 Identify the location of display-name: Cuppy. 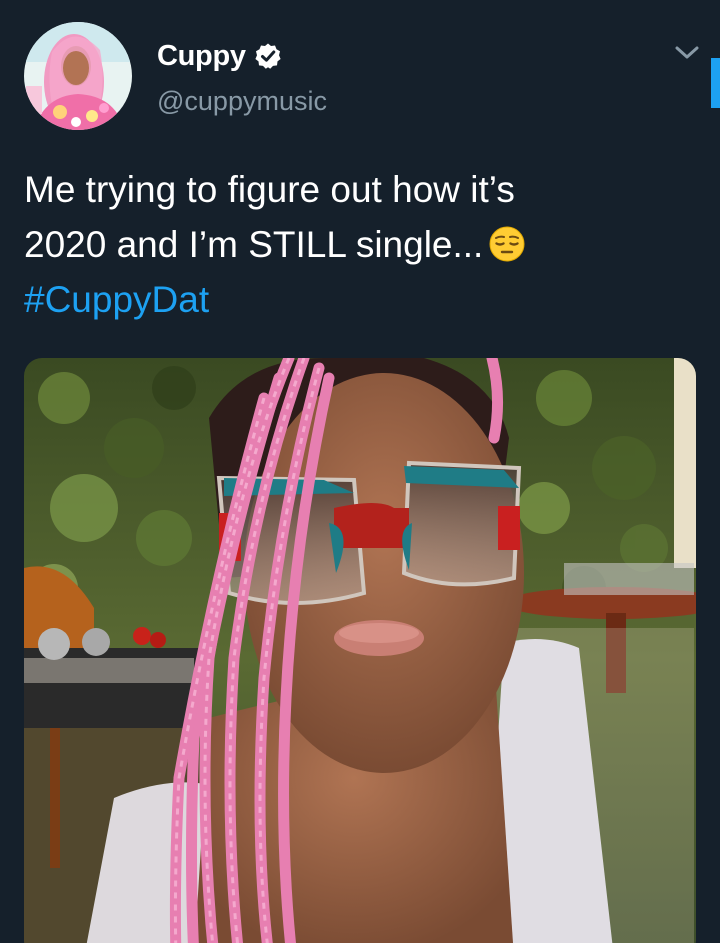
(201, 56).